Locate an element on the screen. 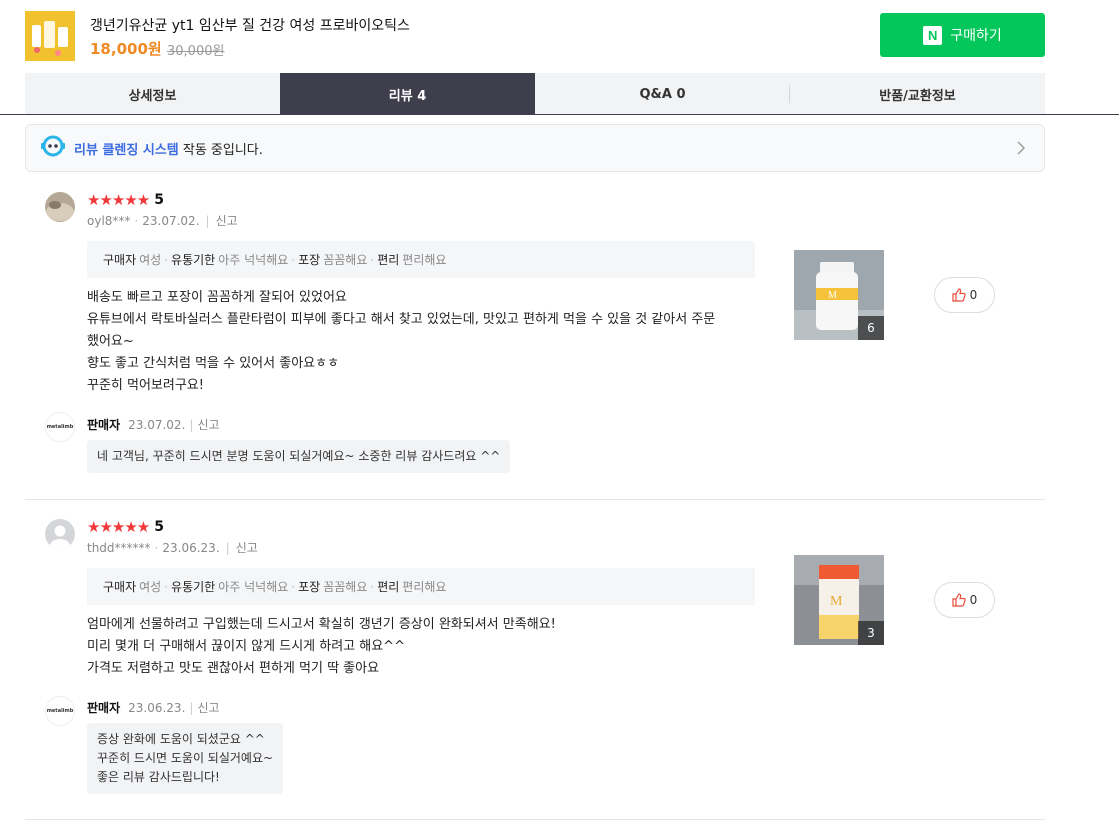 The image size is (1119, 822). cleansing-system-link: 리뷰 클렌징 시스템 is located at coordinates (126, 150).